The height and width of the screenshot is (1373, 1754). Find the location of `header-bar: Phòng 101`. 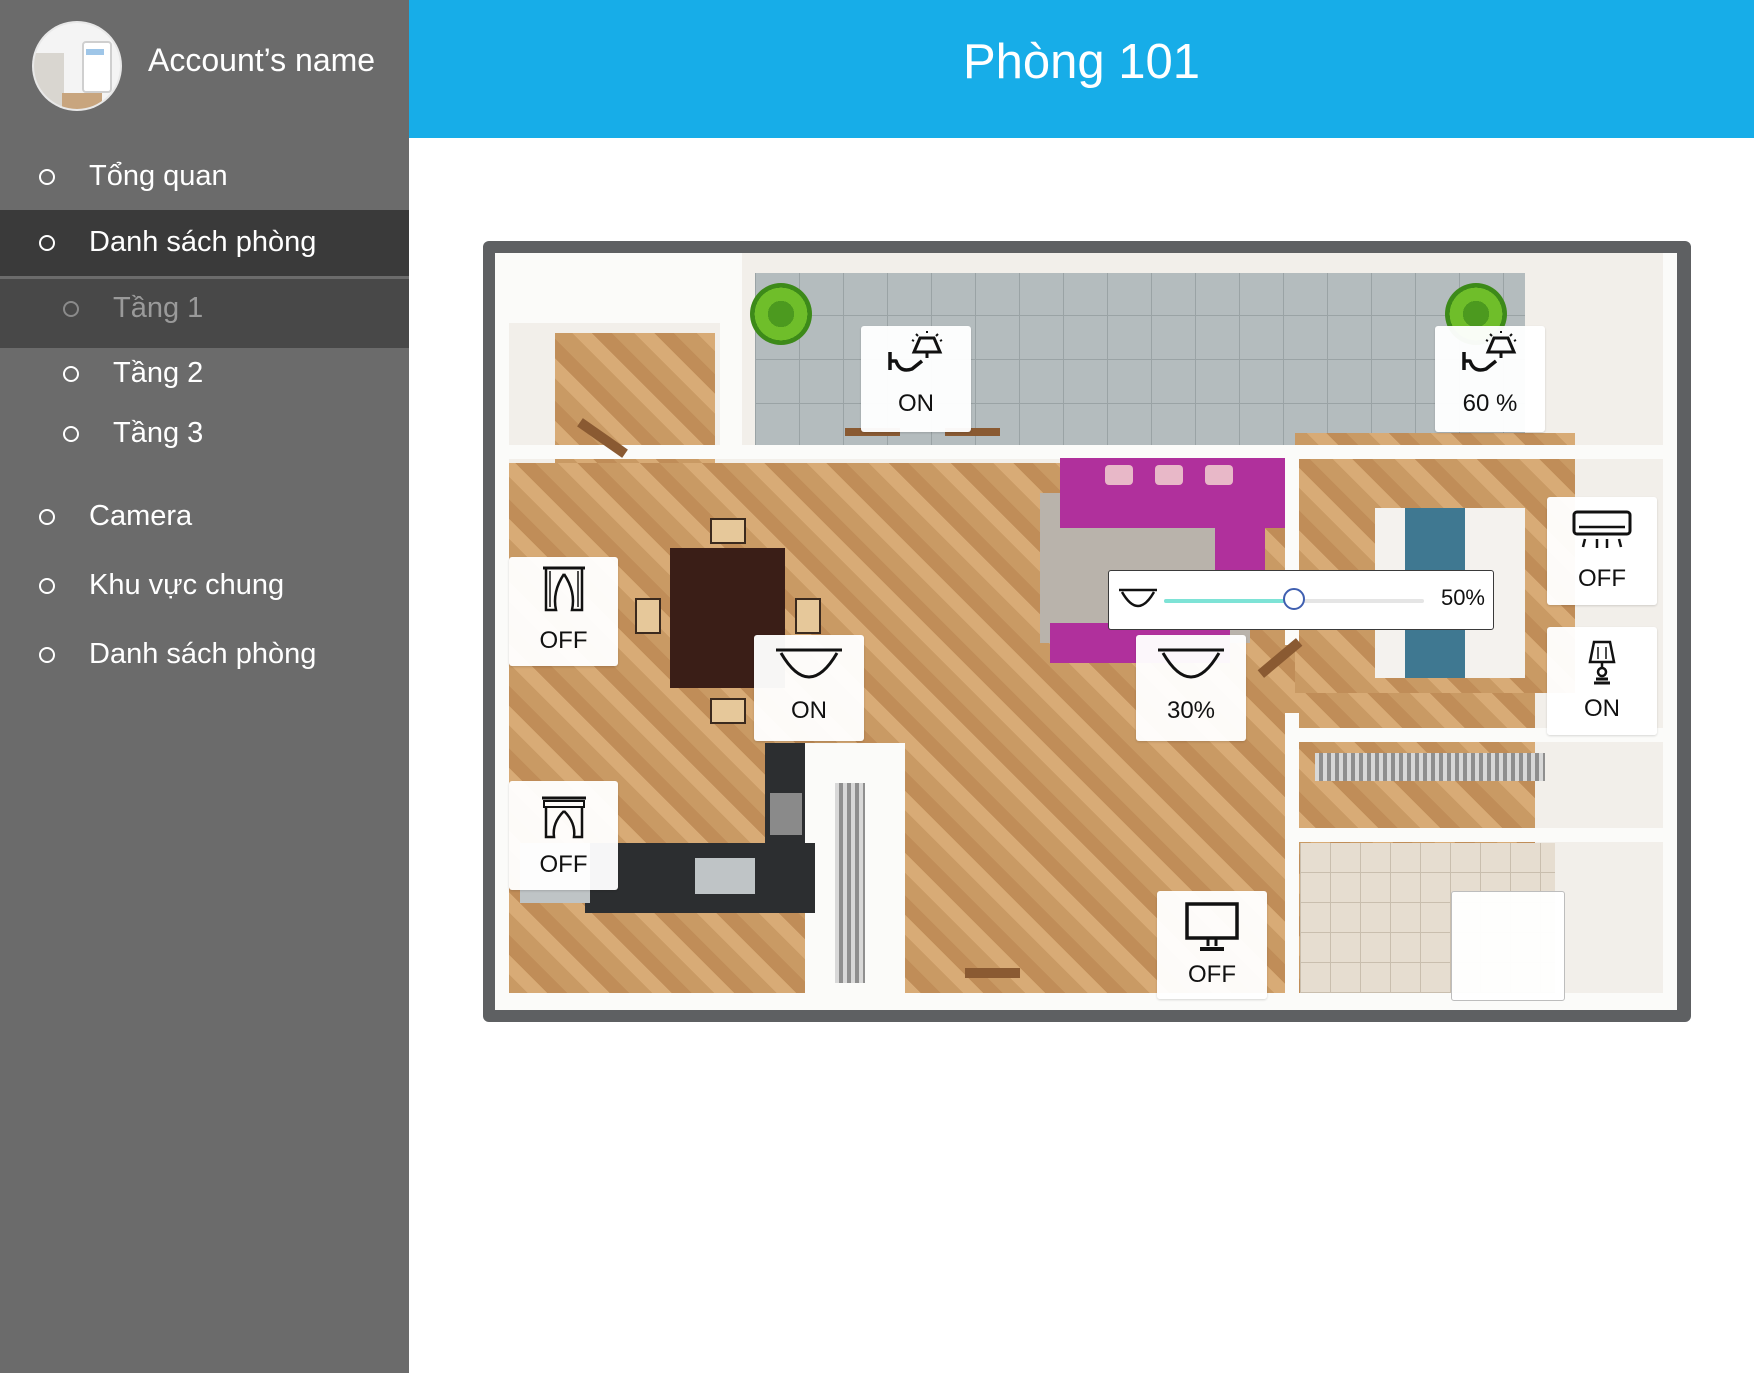

header-bar: Phòng 101 is located at coordinates (1081, 69).